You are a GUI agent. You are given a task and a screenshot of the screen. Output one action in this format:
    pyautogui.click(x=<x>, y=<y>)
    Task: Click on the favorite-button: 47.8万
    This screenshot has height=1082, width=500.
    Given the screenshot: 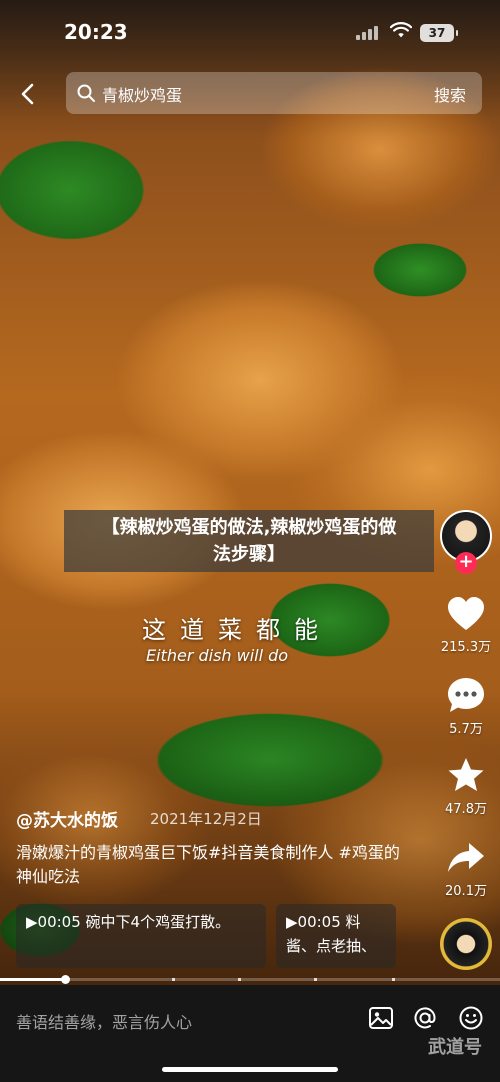 What is the action you would take?
    pyautogui.click(x=466, y=786)
    